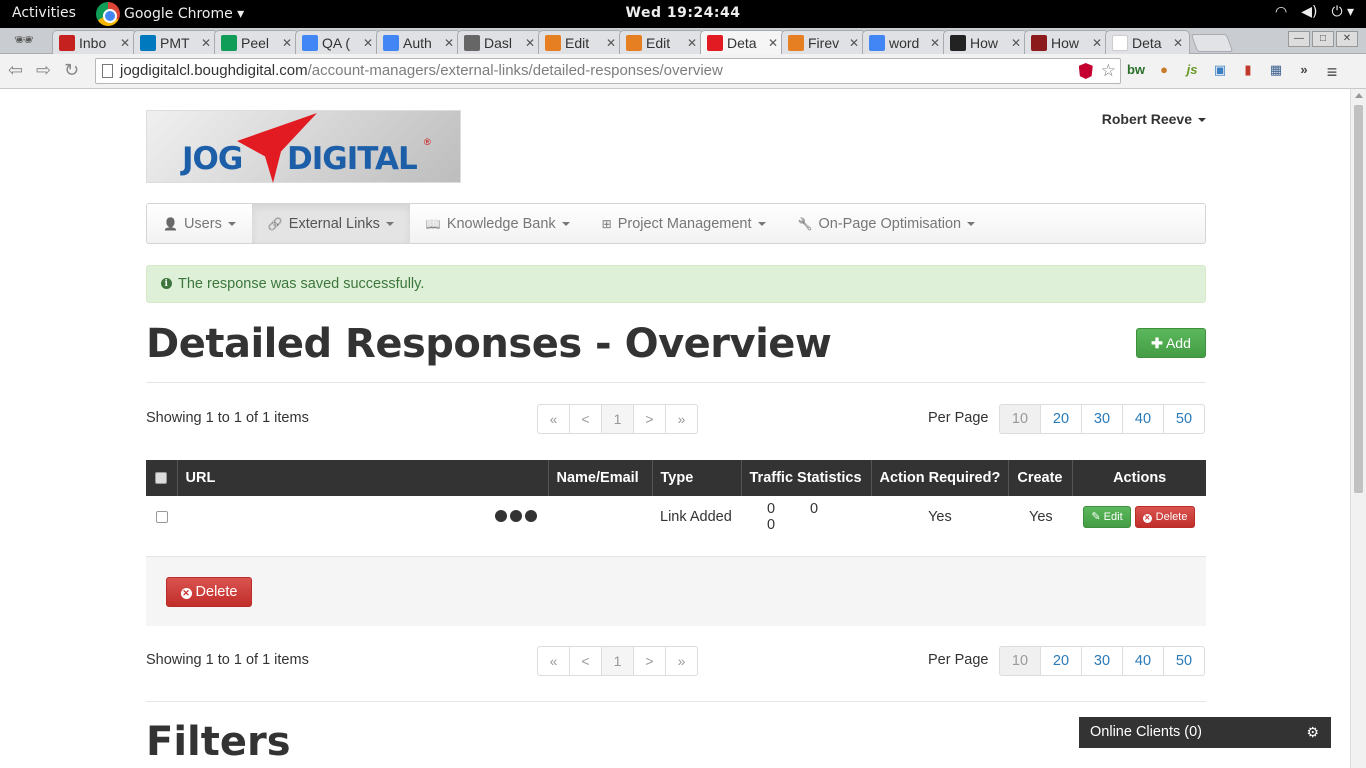 The image size is (1366, 768). I want to click on chrome-menu-icon: ≡, so click(1332, 72).